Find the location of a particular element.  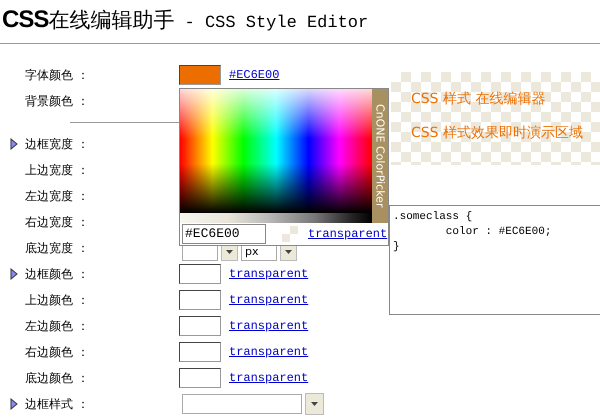

transparent-link: transparent is located at coordinates (348, 234).